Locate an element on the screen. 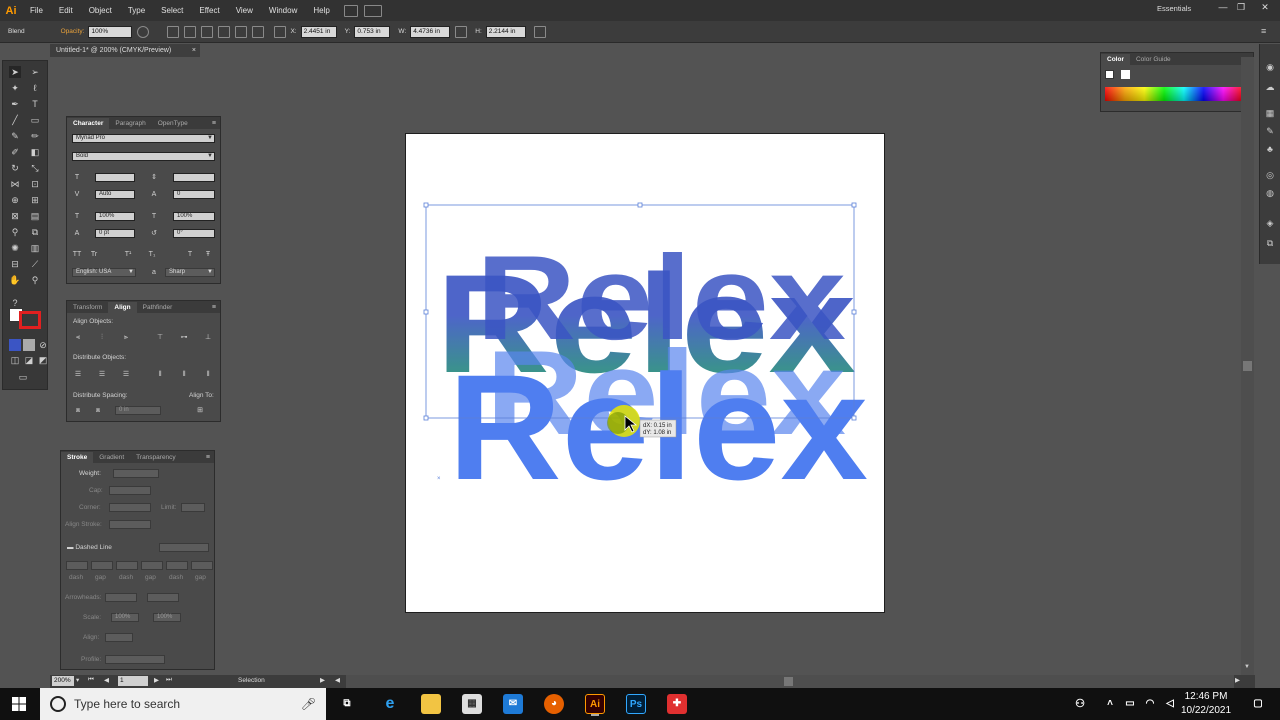 The height and width of the screenshot is (720, 1280). zoom-tool-icon: ⚲ is located at coordinates (35, 280).